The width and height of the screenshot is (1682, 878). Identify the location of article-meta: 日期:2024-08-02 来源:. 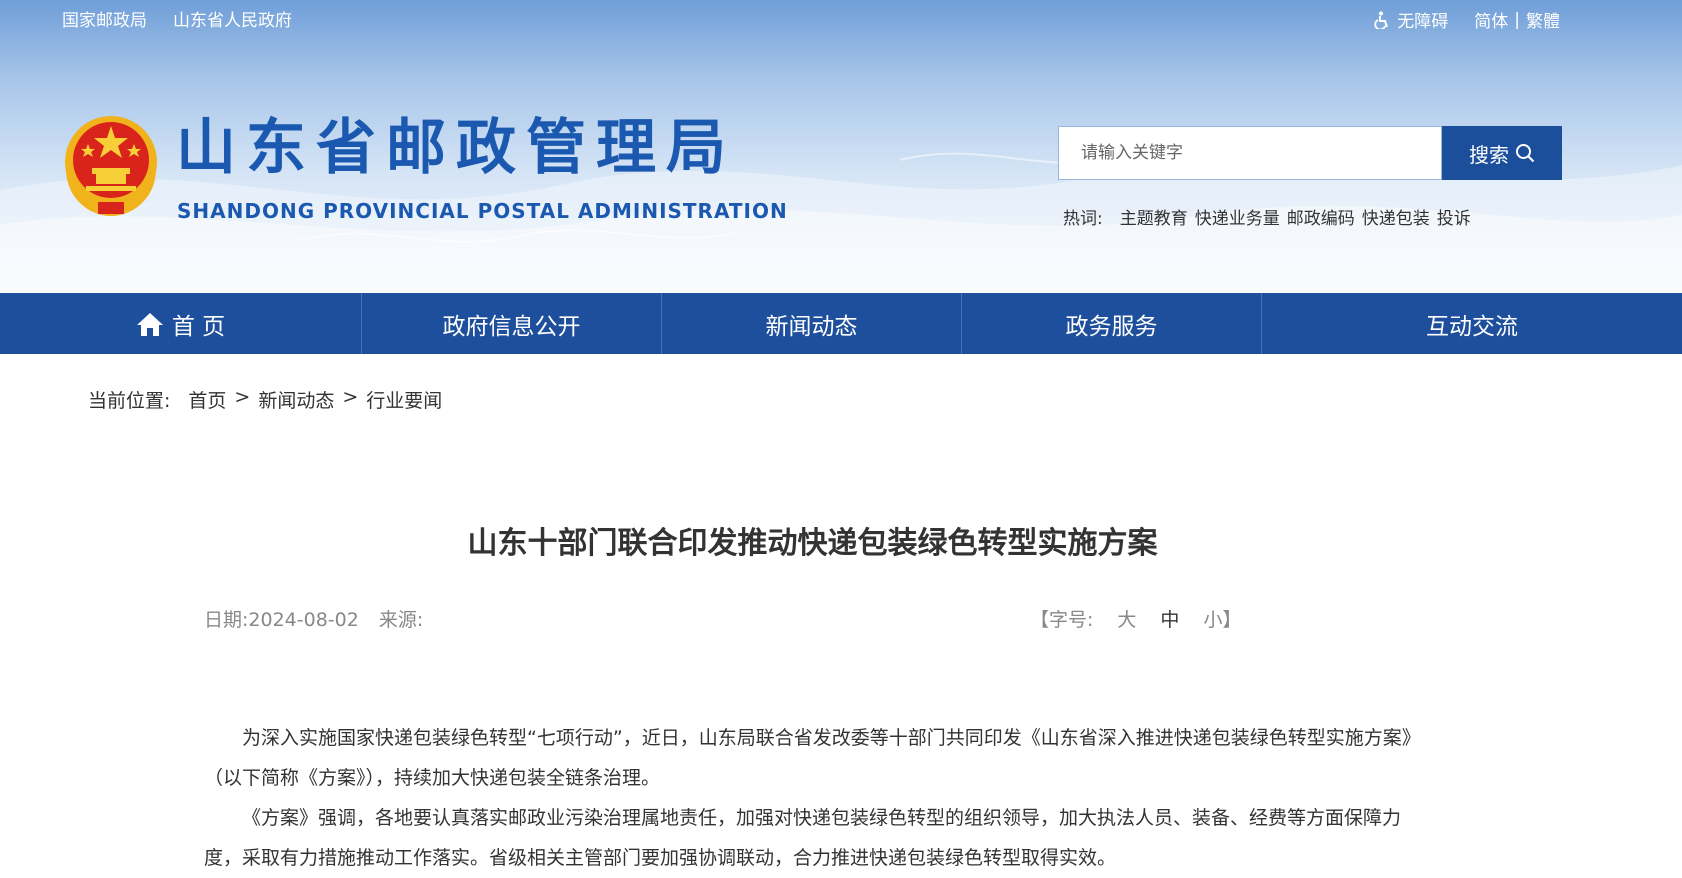
(313, 618).